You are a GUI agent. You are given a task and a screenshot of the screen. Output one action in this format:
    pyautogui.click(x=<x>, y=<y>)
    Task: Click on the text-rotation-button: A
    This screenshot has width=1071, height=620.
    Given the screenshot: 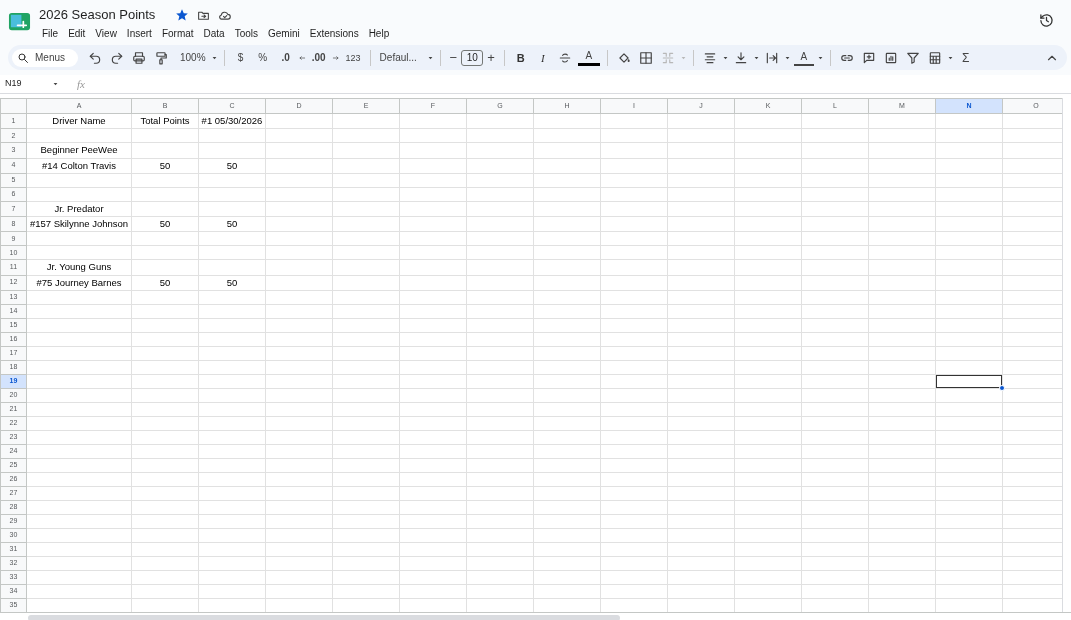 What is the action you would take?
    pyautogui.click(x=803, y=57)
    